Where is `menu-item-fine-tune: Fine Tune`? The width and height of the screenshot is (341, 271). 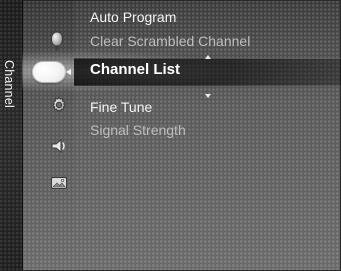 menu-item-fine-tune: Fine Tune is located at coordinates (121, 107).